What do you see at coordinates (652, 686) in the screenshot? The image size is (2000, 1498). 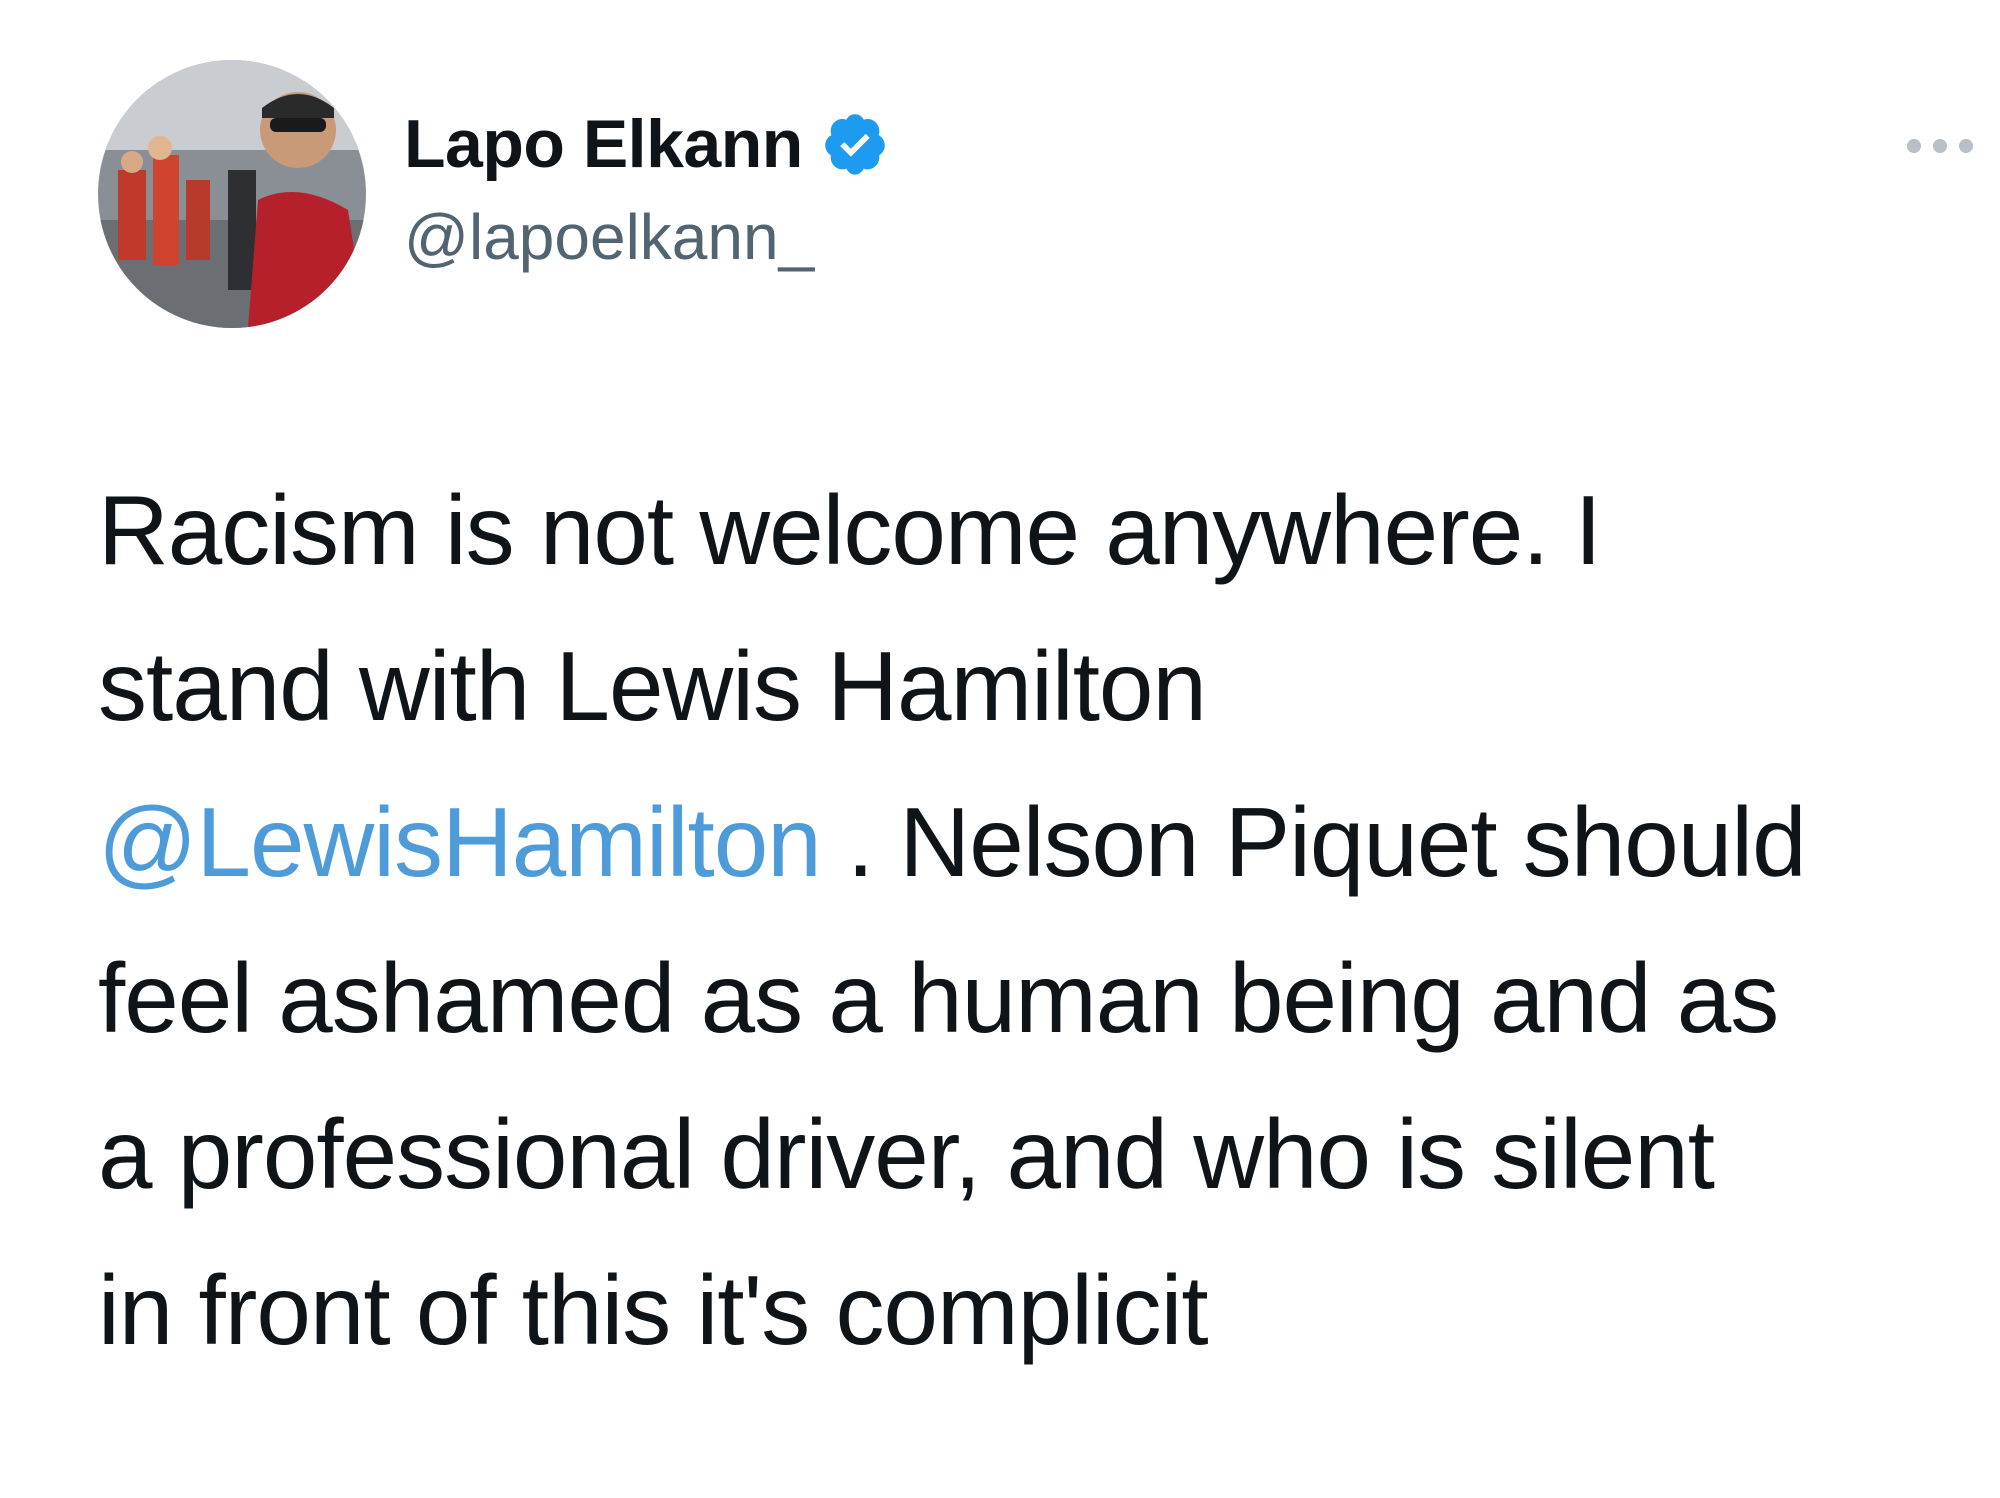 I see `tweet-text-line: stand with Lewis Hamilton` at bounding box center [652, 686].